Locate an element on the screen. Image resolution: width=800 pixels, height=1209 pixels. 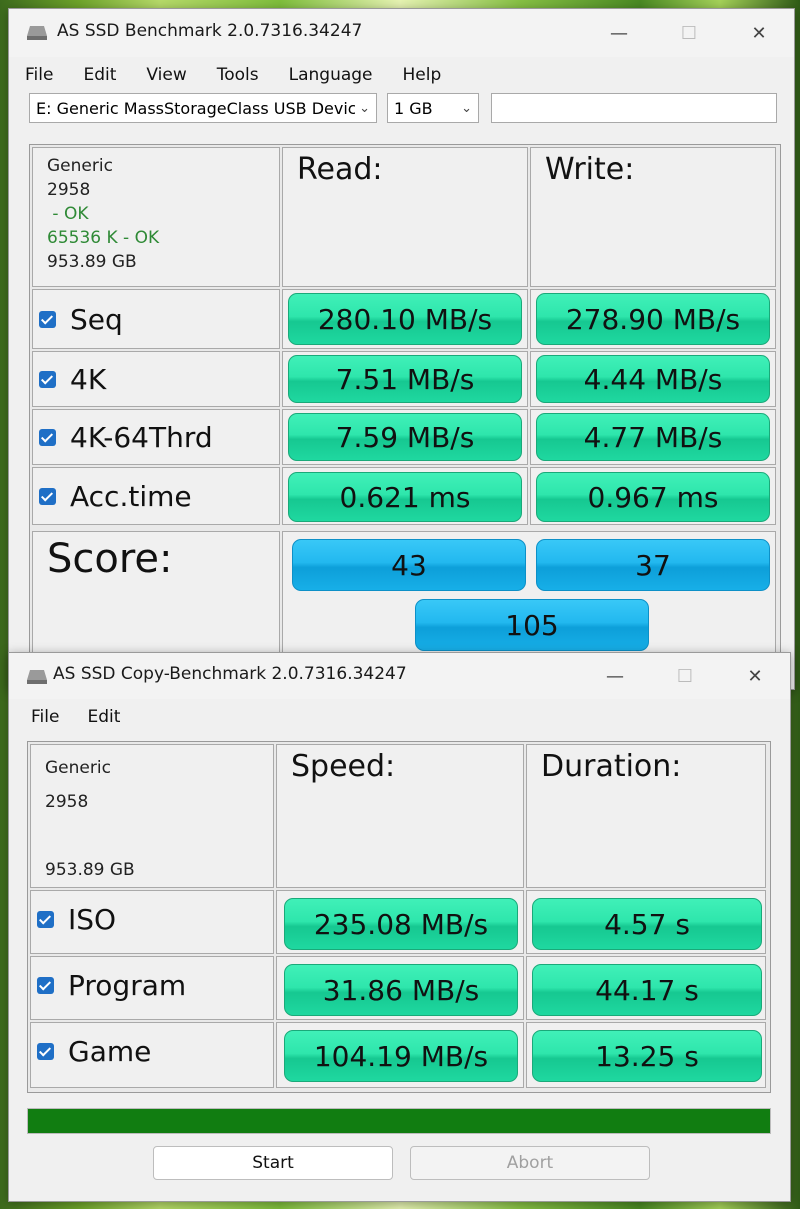
title-bar: AS SSD Benchmark 2.0.7316.34247 — ☐ ✕ is located at coordinates (401, 33).